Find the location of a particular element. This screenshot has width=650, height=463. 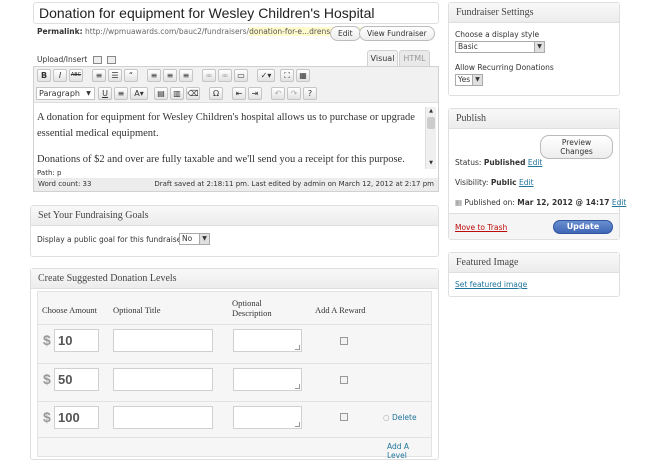

goals-select: No ▼ is located at coordinates (194, 239).